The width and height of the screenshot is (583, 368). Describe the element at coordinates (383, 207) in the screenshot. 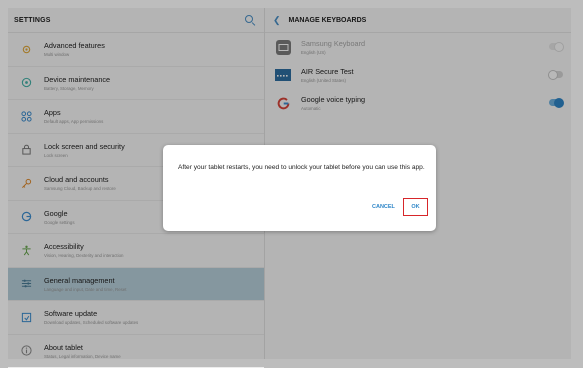

I see `cancel-button: CANCEL` at that location.